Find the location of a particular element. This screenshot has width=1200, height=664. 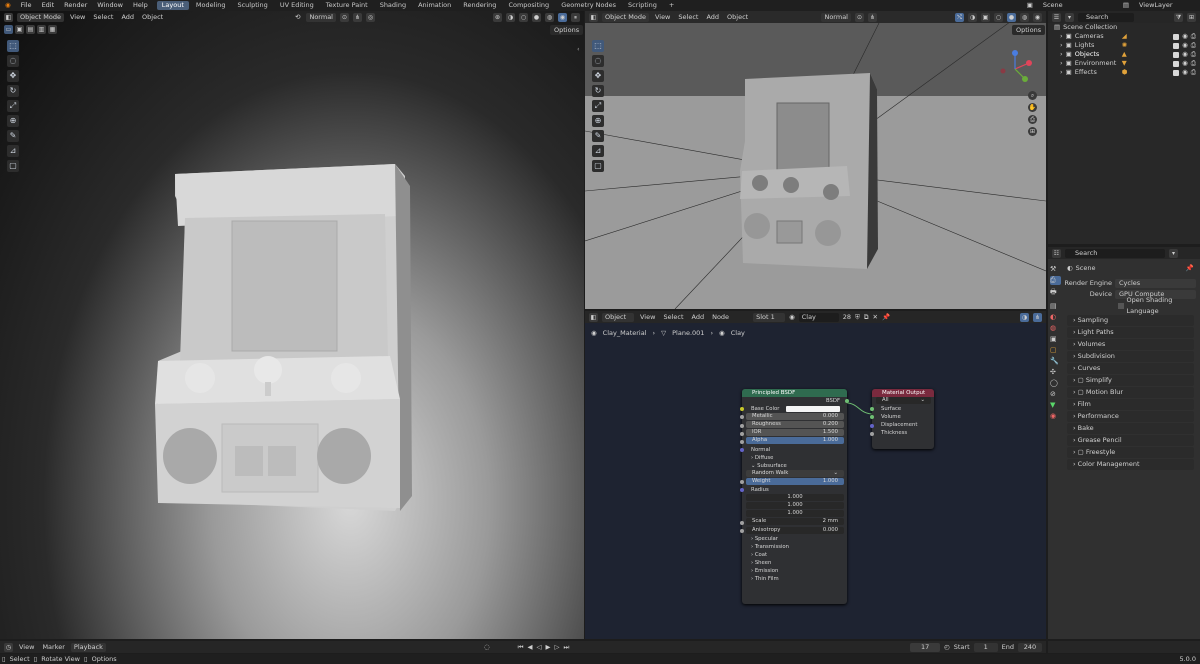

tab-geometry-nodes: Geometry Nodes is located at coordinates (588, 5).